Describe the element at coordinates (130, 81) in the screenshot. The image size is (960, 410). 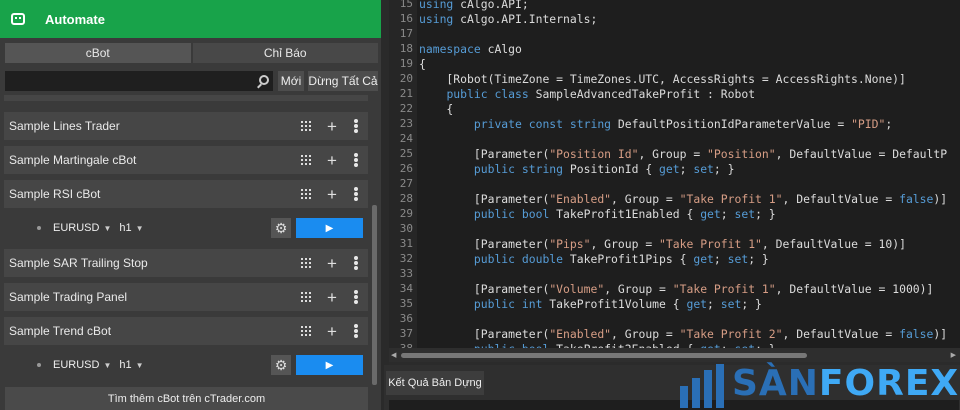
I see `search-input` at that location.